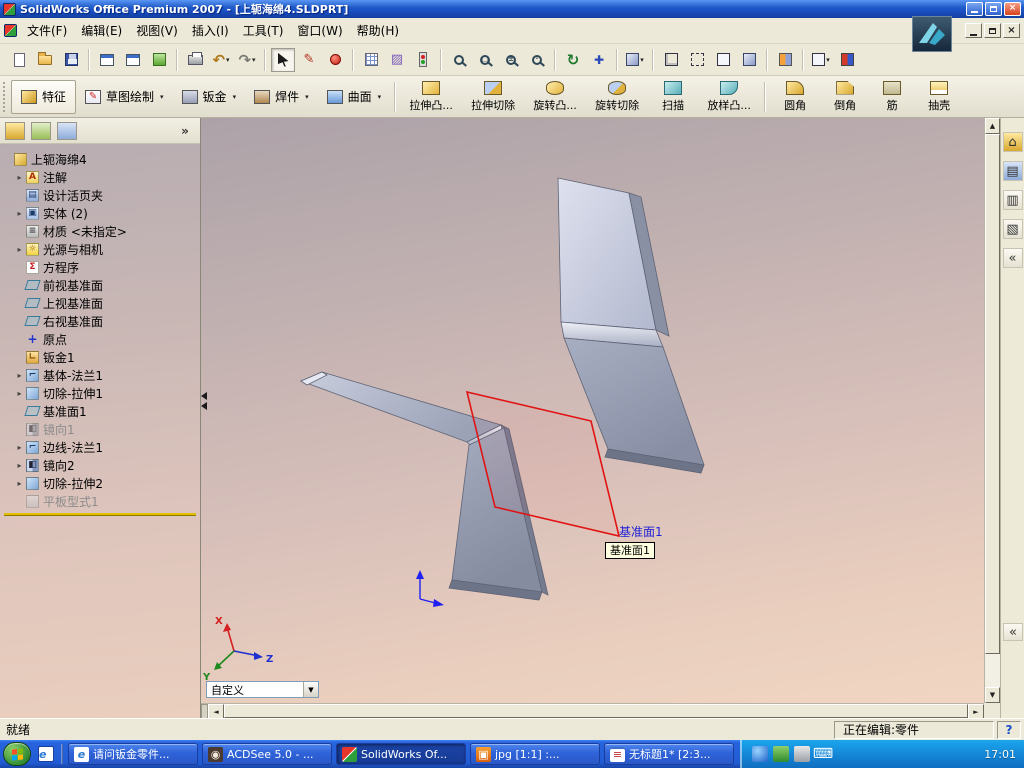 This screenshot has height=768, width=1024. Describe the element at coordinates (309, 60) in the screenshot. I see `sketch-button: ✎` at that location.